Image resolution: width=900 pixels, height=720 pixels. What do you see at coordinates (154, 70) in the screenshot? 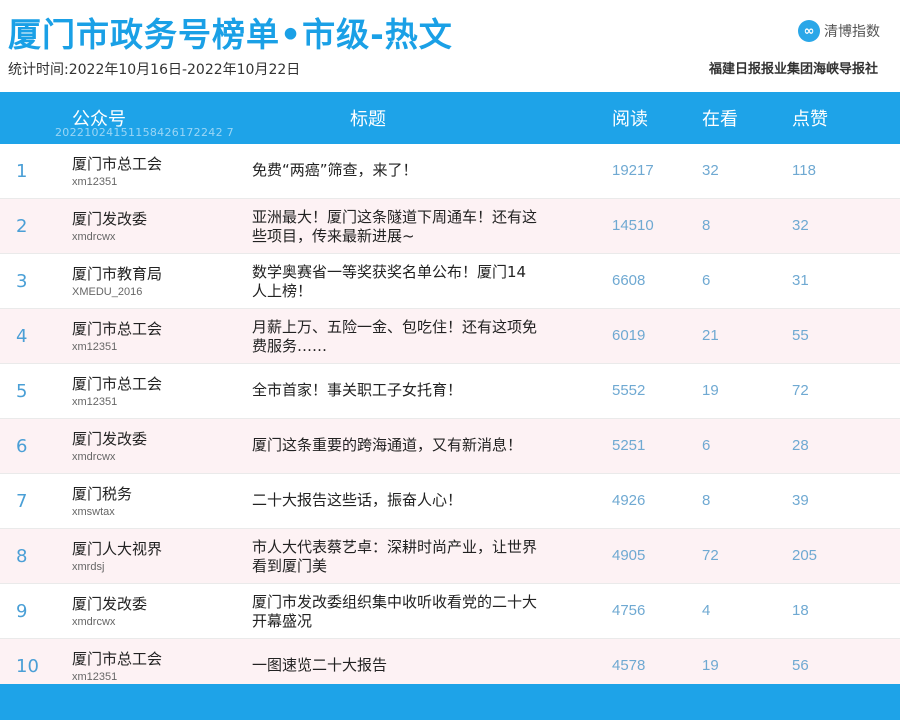
I see `statistics-period: 统计时间:2022年10月16日-2022年10月22日` at bounding box center [154, 70].